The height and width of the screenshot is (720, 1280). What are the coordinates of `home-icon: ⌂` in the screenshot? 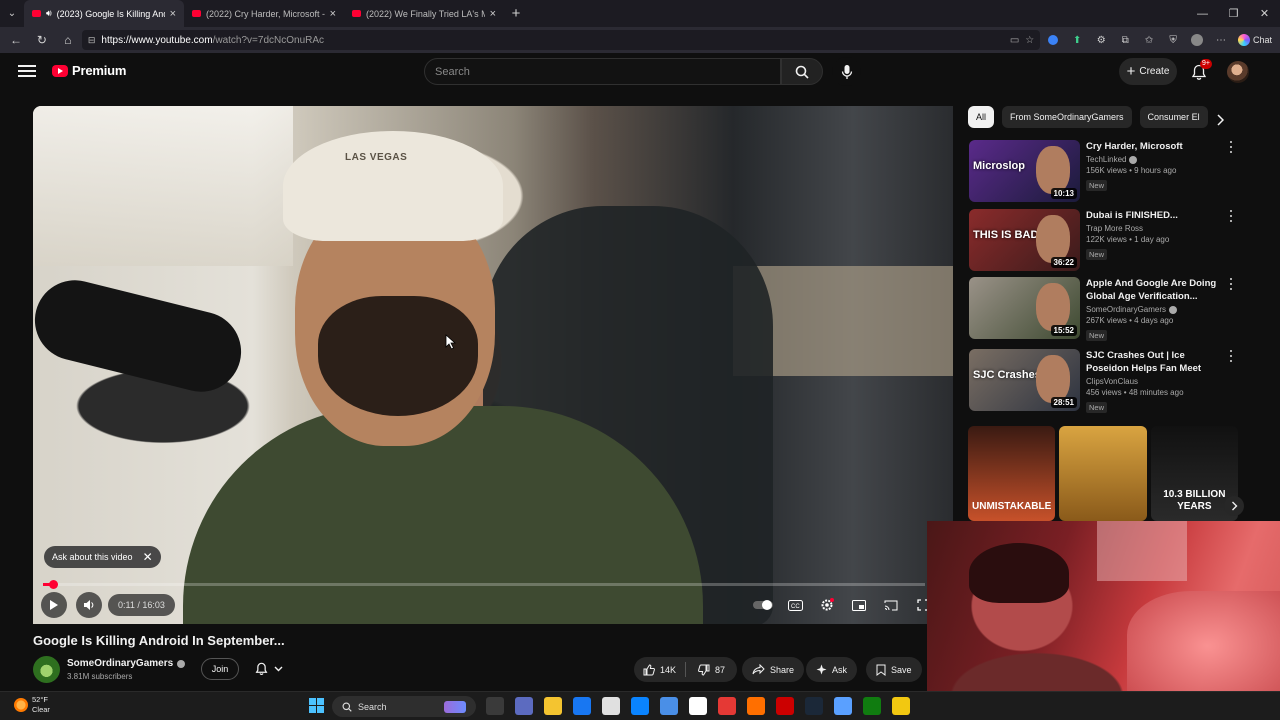 It's located at (68, 40).